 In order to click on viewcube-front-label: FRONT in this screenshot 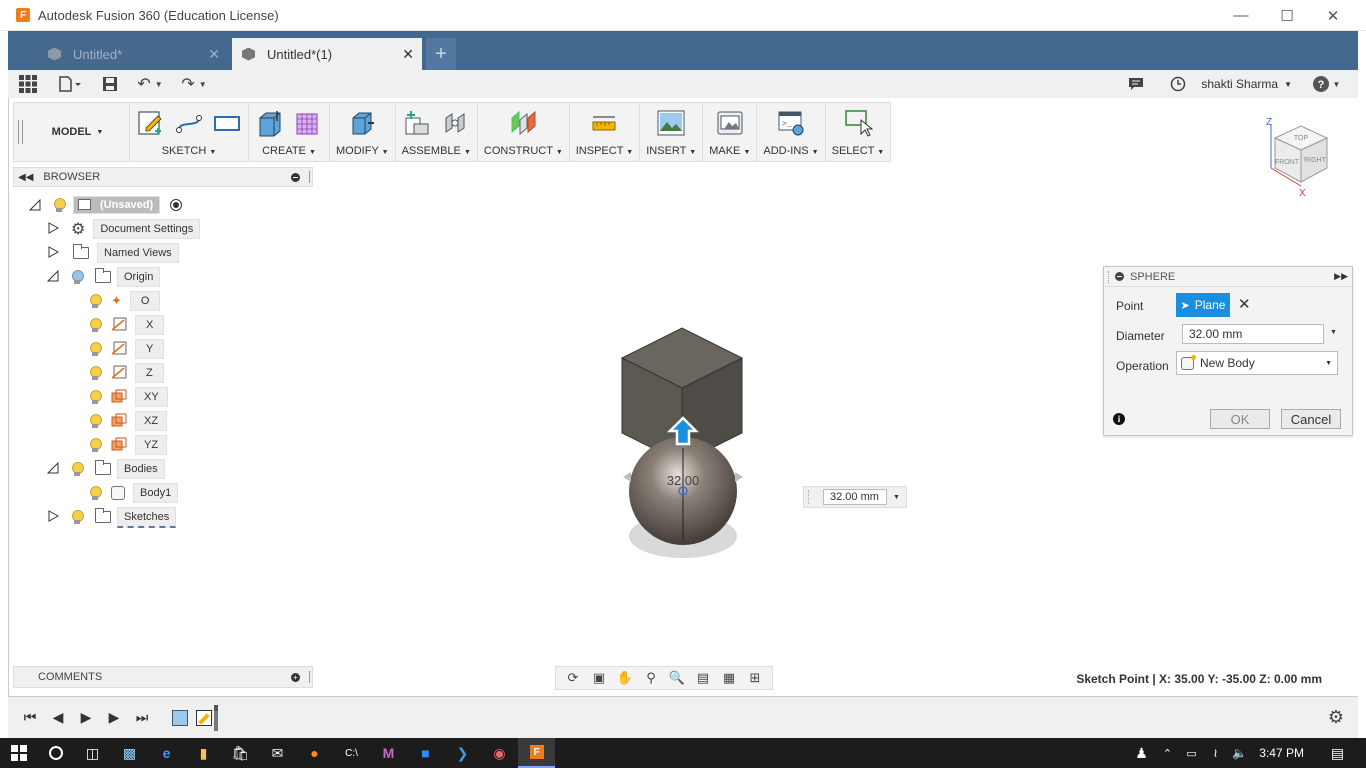, I will do `click(1287, 162)`.